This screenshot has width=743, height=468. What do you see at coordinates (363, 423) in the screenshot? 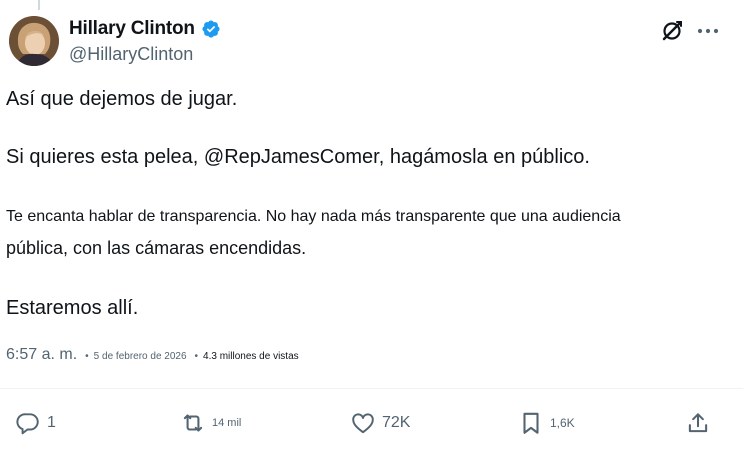
I see `heart-icon` at bounding box center [363, 423].